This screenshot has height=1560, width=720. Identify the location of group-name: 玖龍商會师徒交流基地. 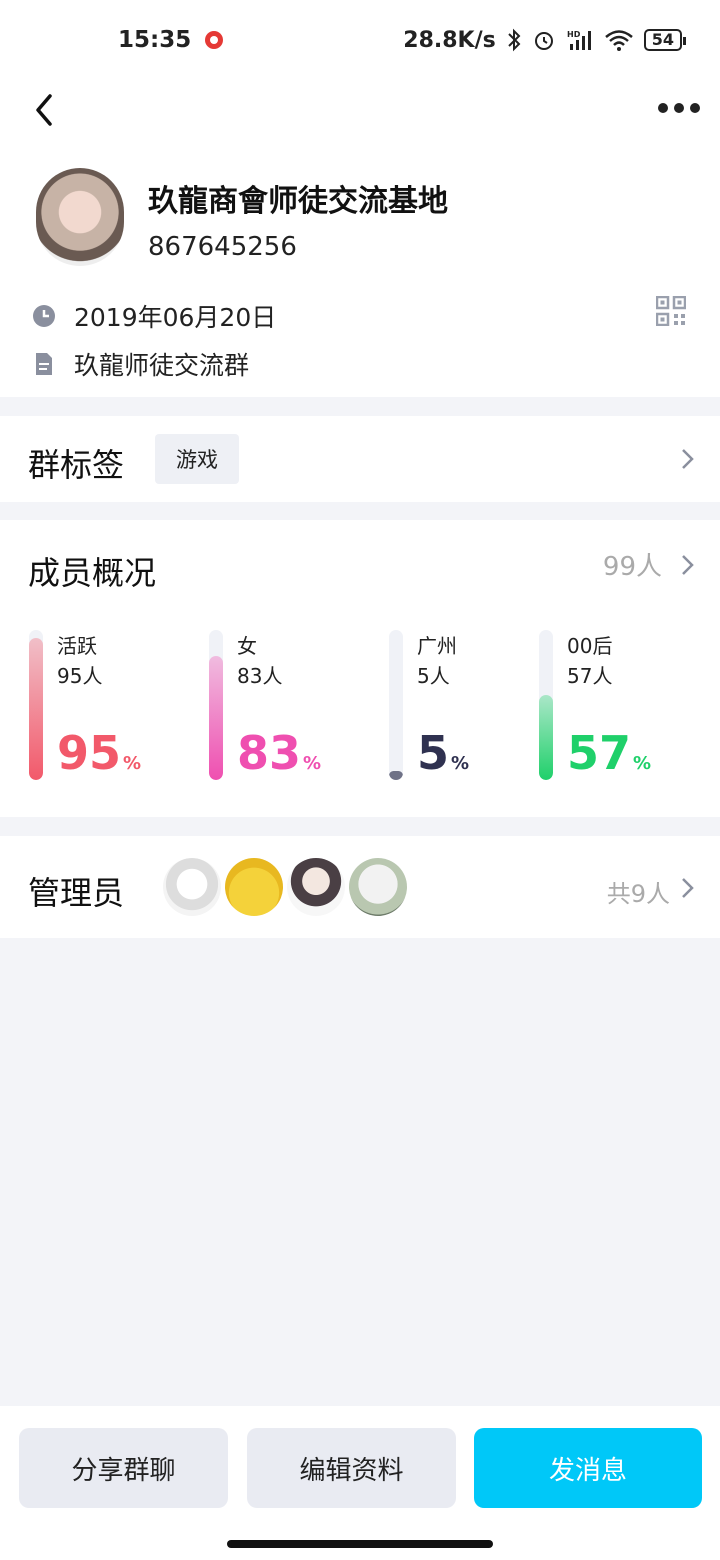
(298, 201).